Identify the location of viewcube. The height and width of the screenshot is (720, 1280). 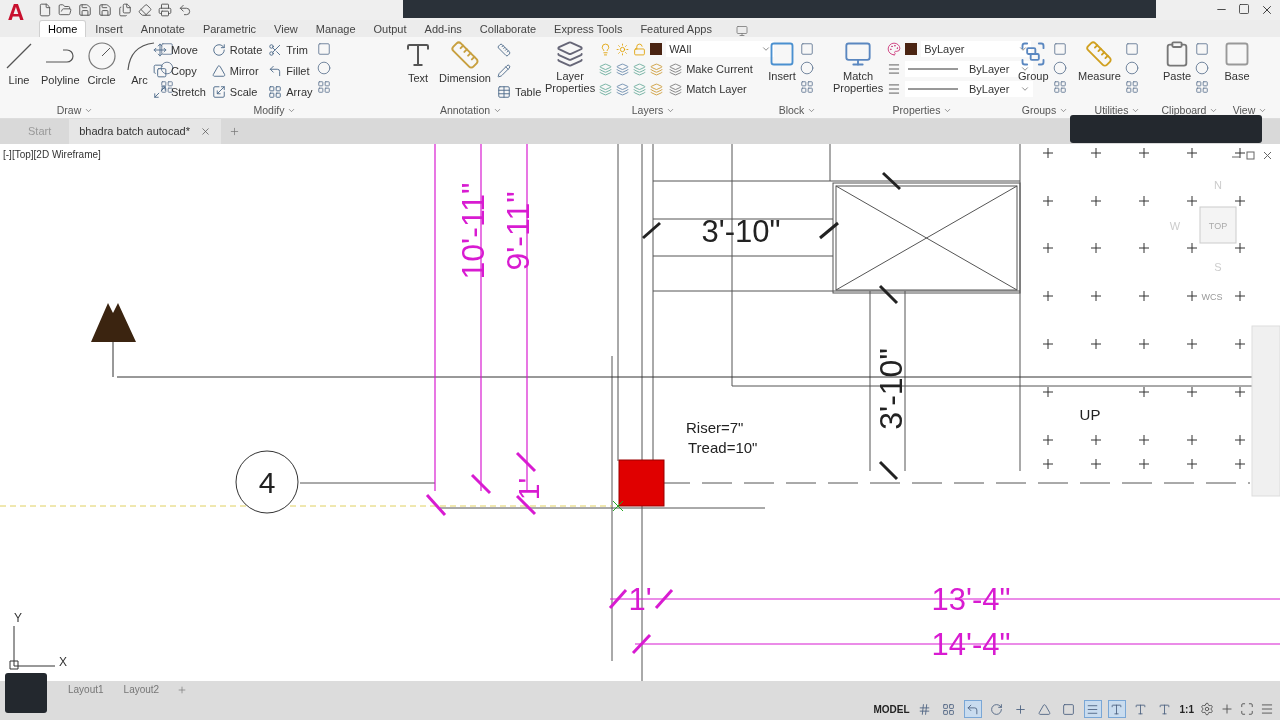
(1218, 225).